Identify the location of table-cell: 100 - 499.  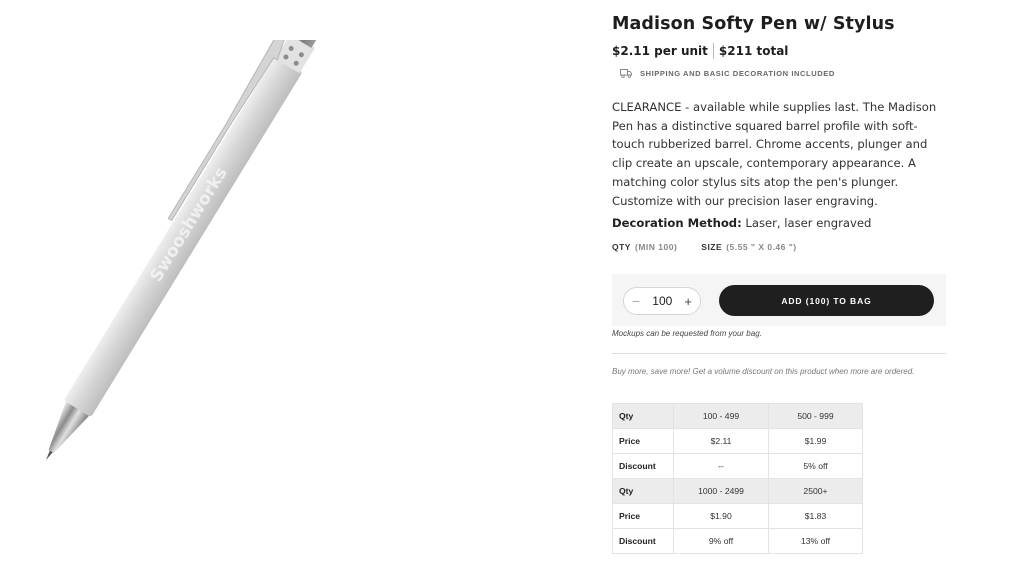
(721, 416).